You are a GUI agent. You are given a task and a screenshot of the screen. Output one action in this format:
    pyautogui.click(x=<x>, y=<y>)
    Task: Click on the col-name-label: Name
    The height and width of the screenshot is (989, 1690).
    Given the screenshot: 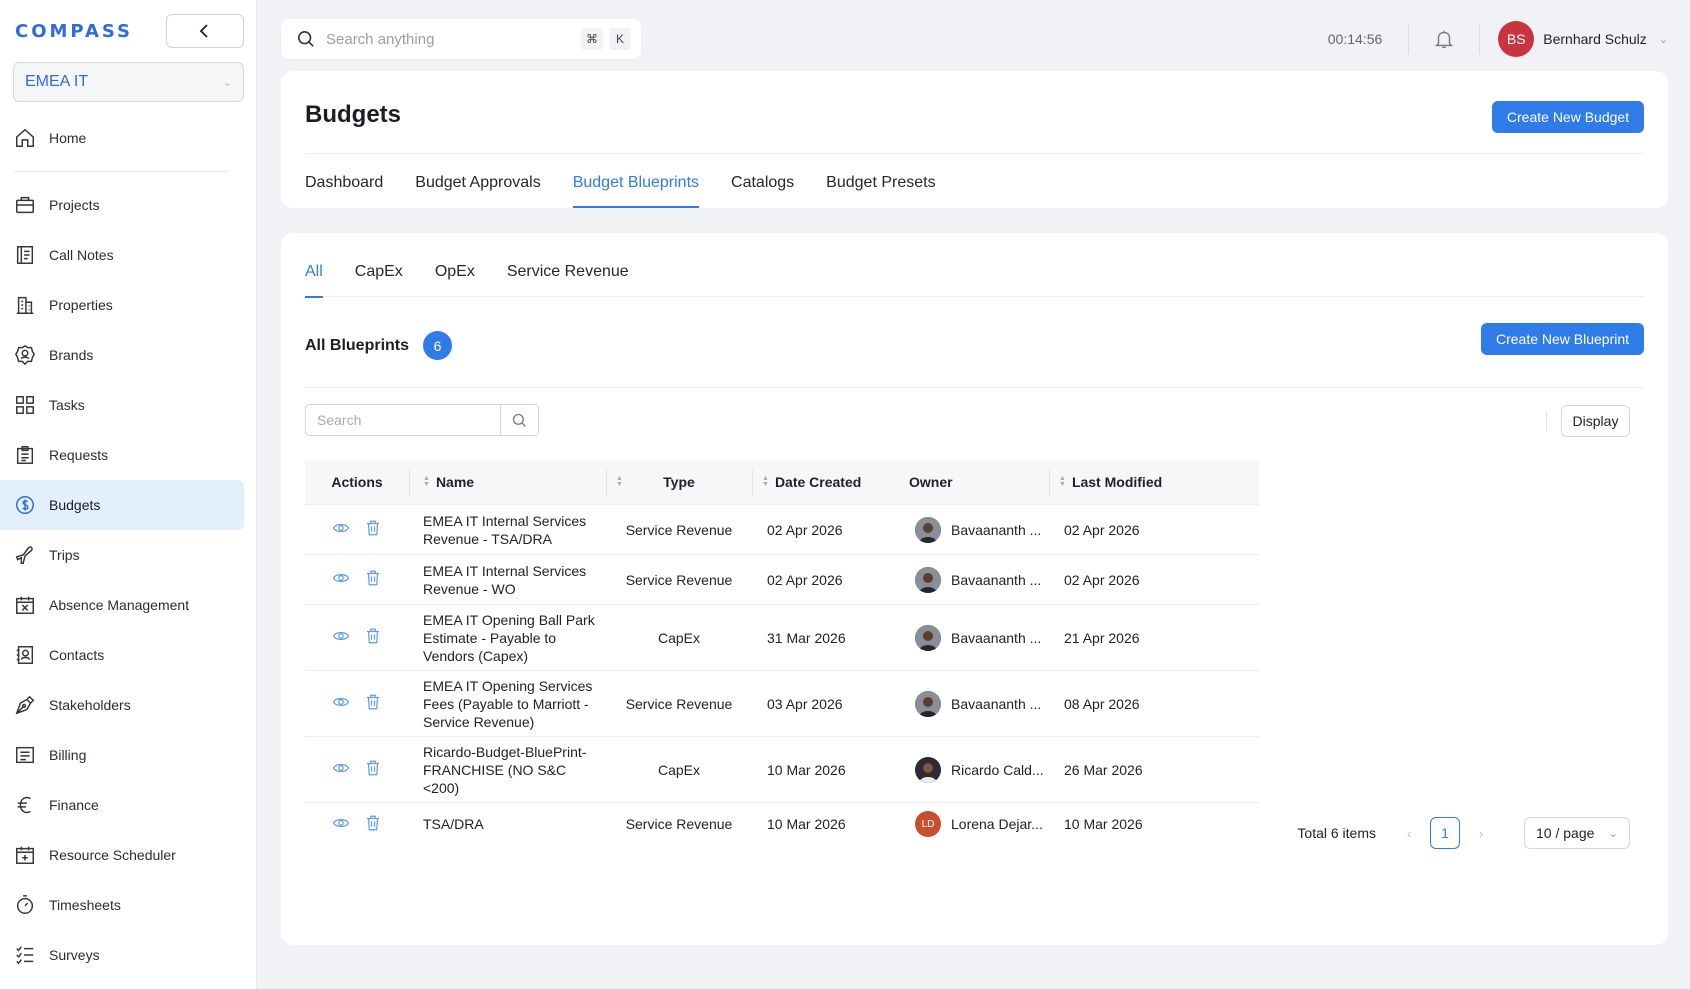 What is the action you would take?
    pyautogui.click(x=455, y=482)
    